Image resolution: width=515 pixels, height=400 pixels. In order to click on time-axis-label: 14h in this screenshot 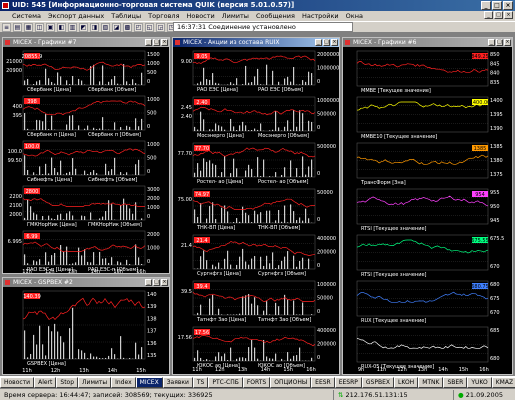, I will do `click(113, 371)`.